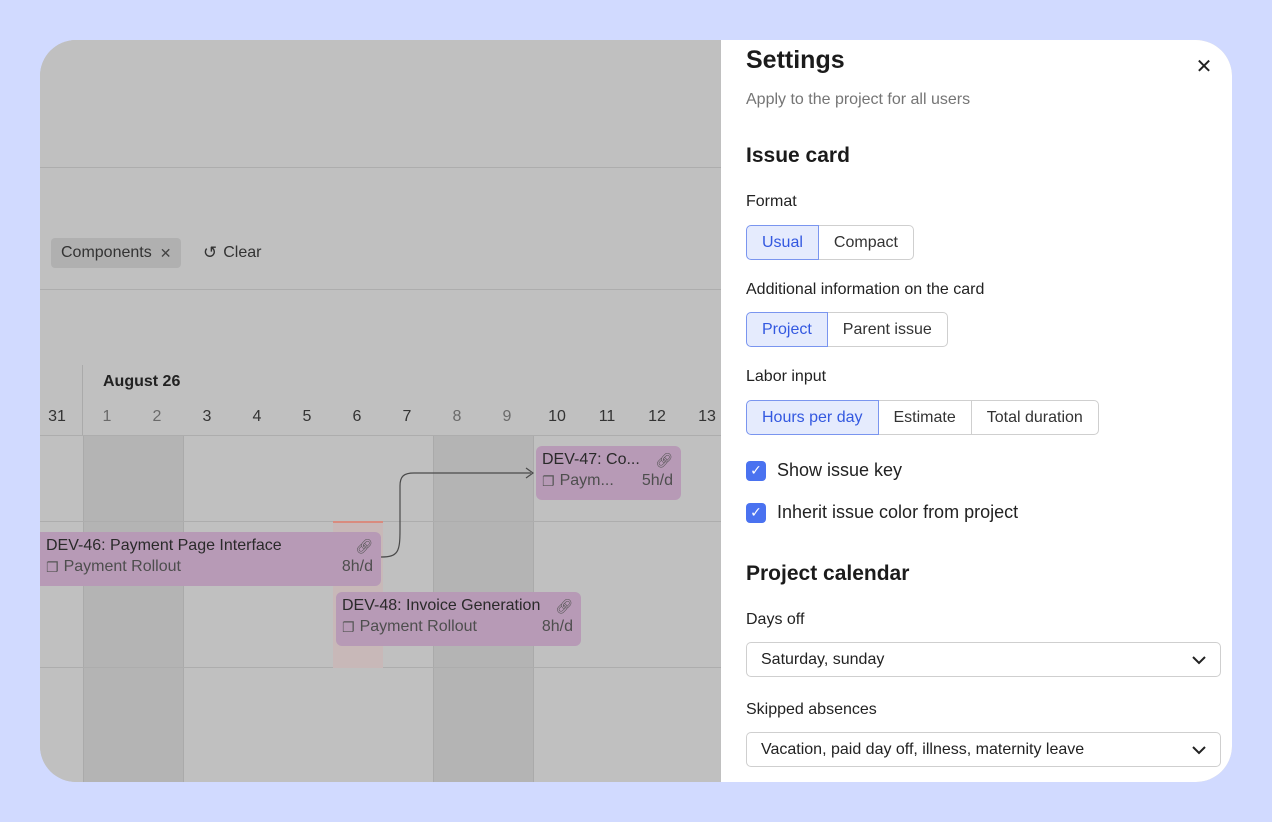 The height and width of the screenshot is (822, 1272). I want to click on format-segmented-control: Usual Compact, so click(830, 242).